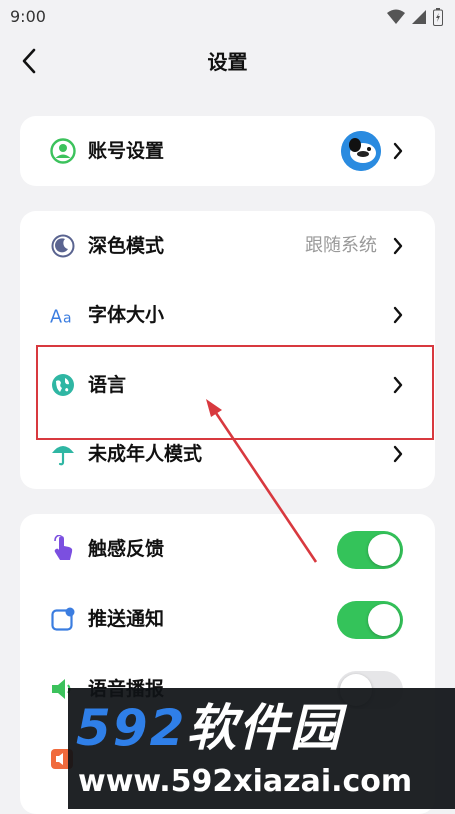 The image size is (455, 814). What do you see at coordinates (126, 151) in the screenshot?
I see `account-settings-label: 账号设置` at bounding box center [126, 151].